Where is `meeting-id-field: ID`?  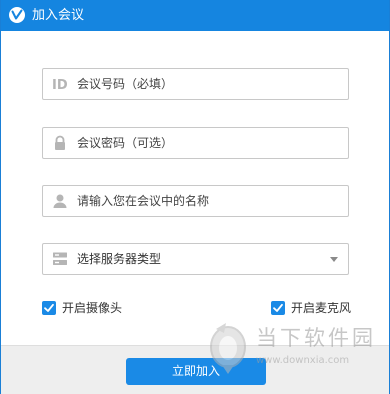
meeting-id-field: ID is located at coordinates (195, 84).